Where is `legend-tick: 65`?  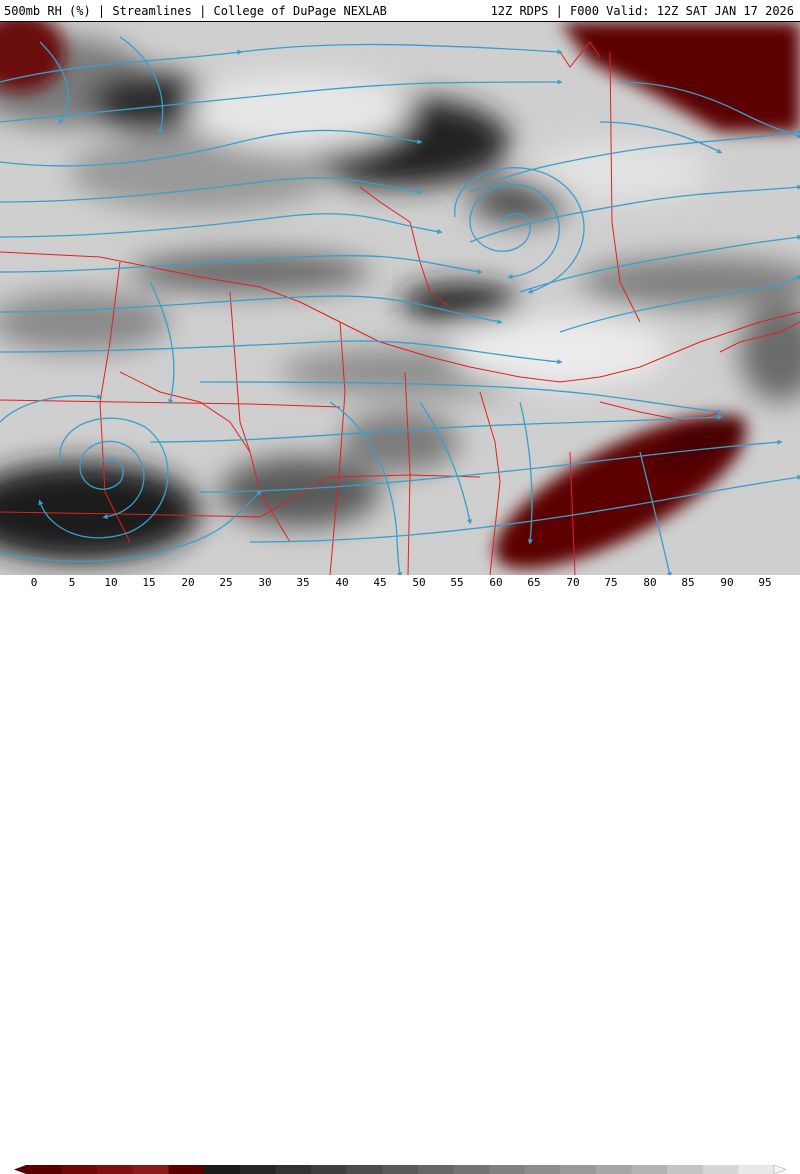 legend-tick: 65 is located at coordinates (534, 582).